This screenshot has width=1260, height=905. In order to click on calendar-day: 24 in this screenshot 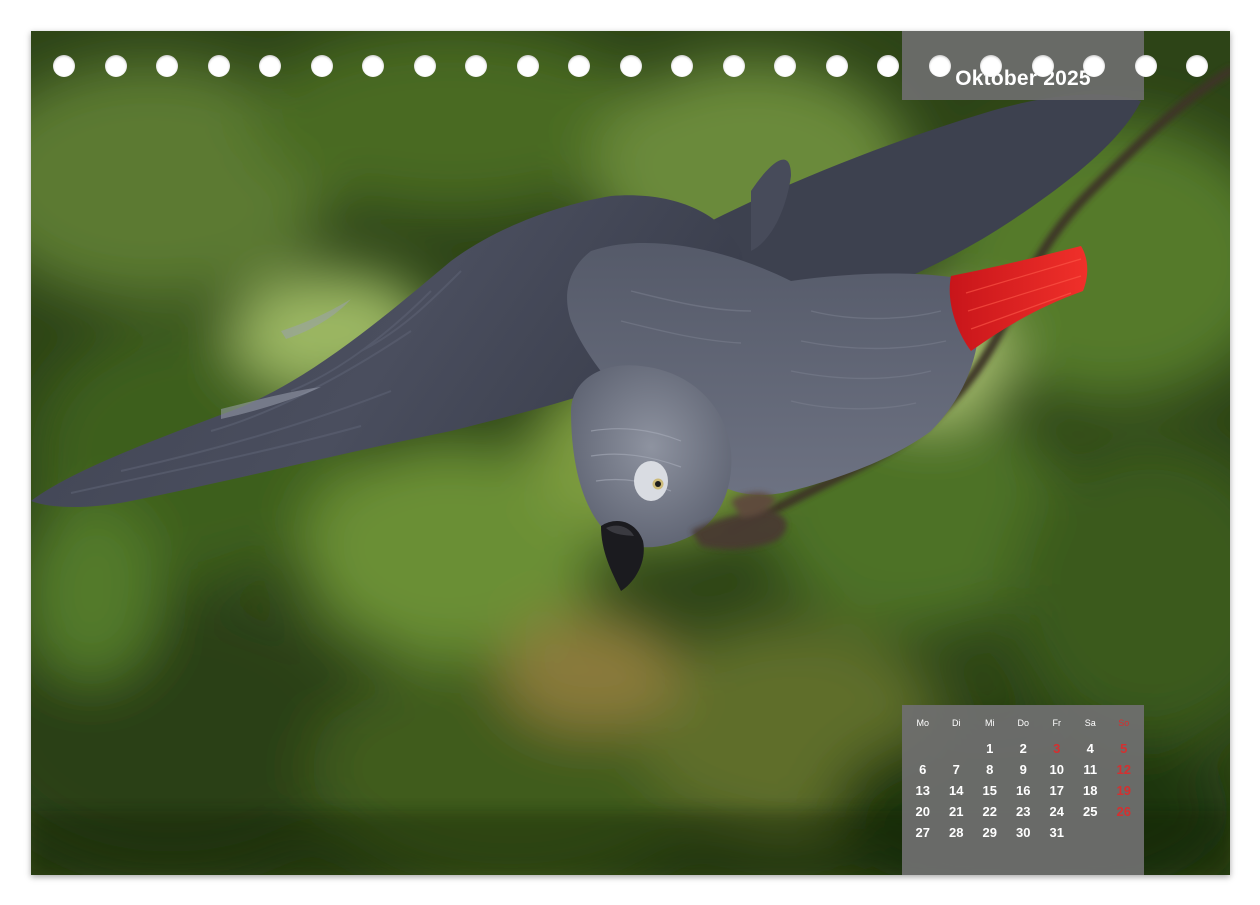, I will do `click(1056, 811)`.